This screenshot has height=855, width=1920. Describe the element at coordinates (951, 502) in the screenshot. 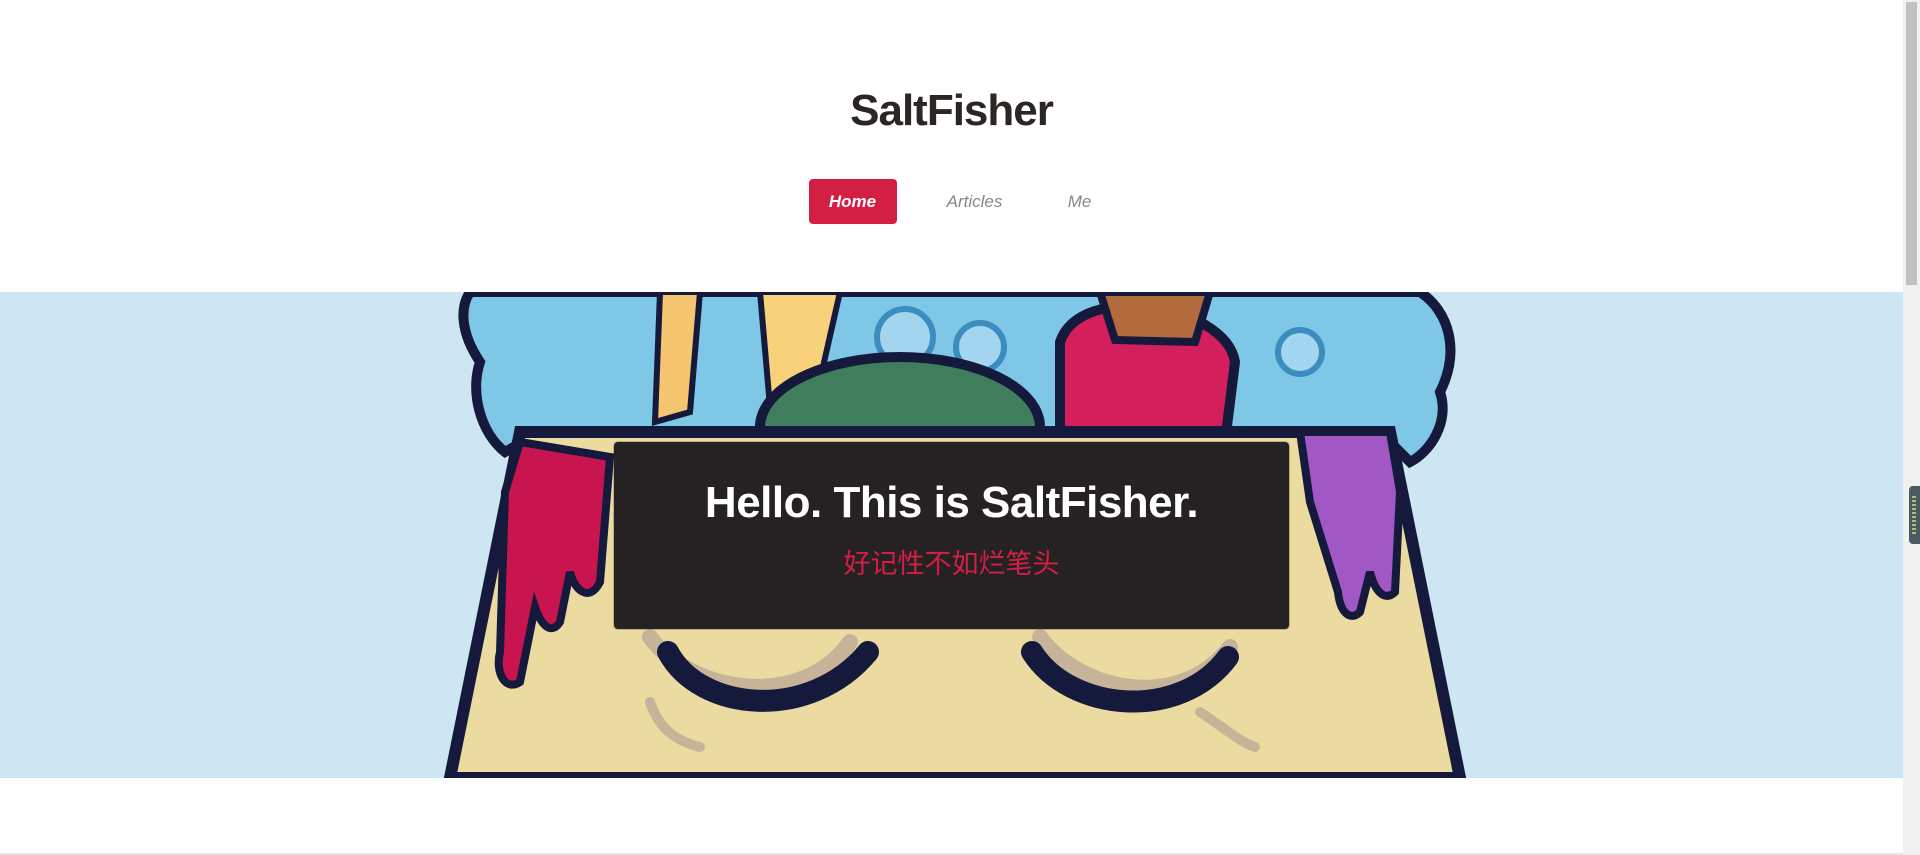

I see `hero-title: Hello. This is SaltFisher.` at that location.